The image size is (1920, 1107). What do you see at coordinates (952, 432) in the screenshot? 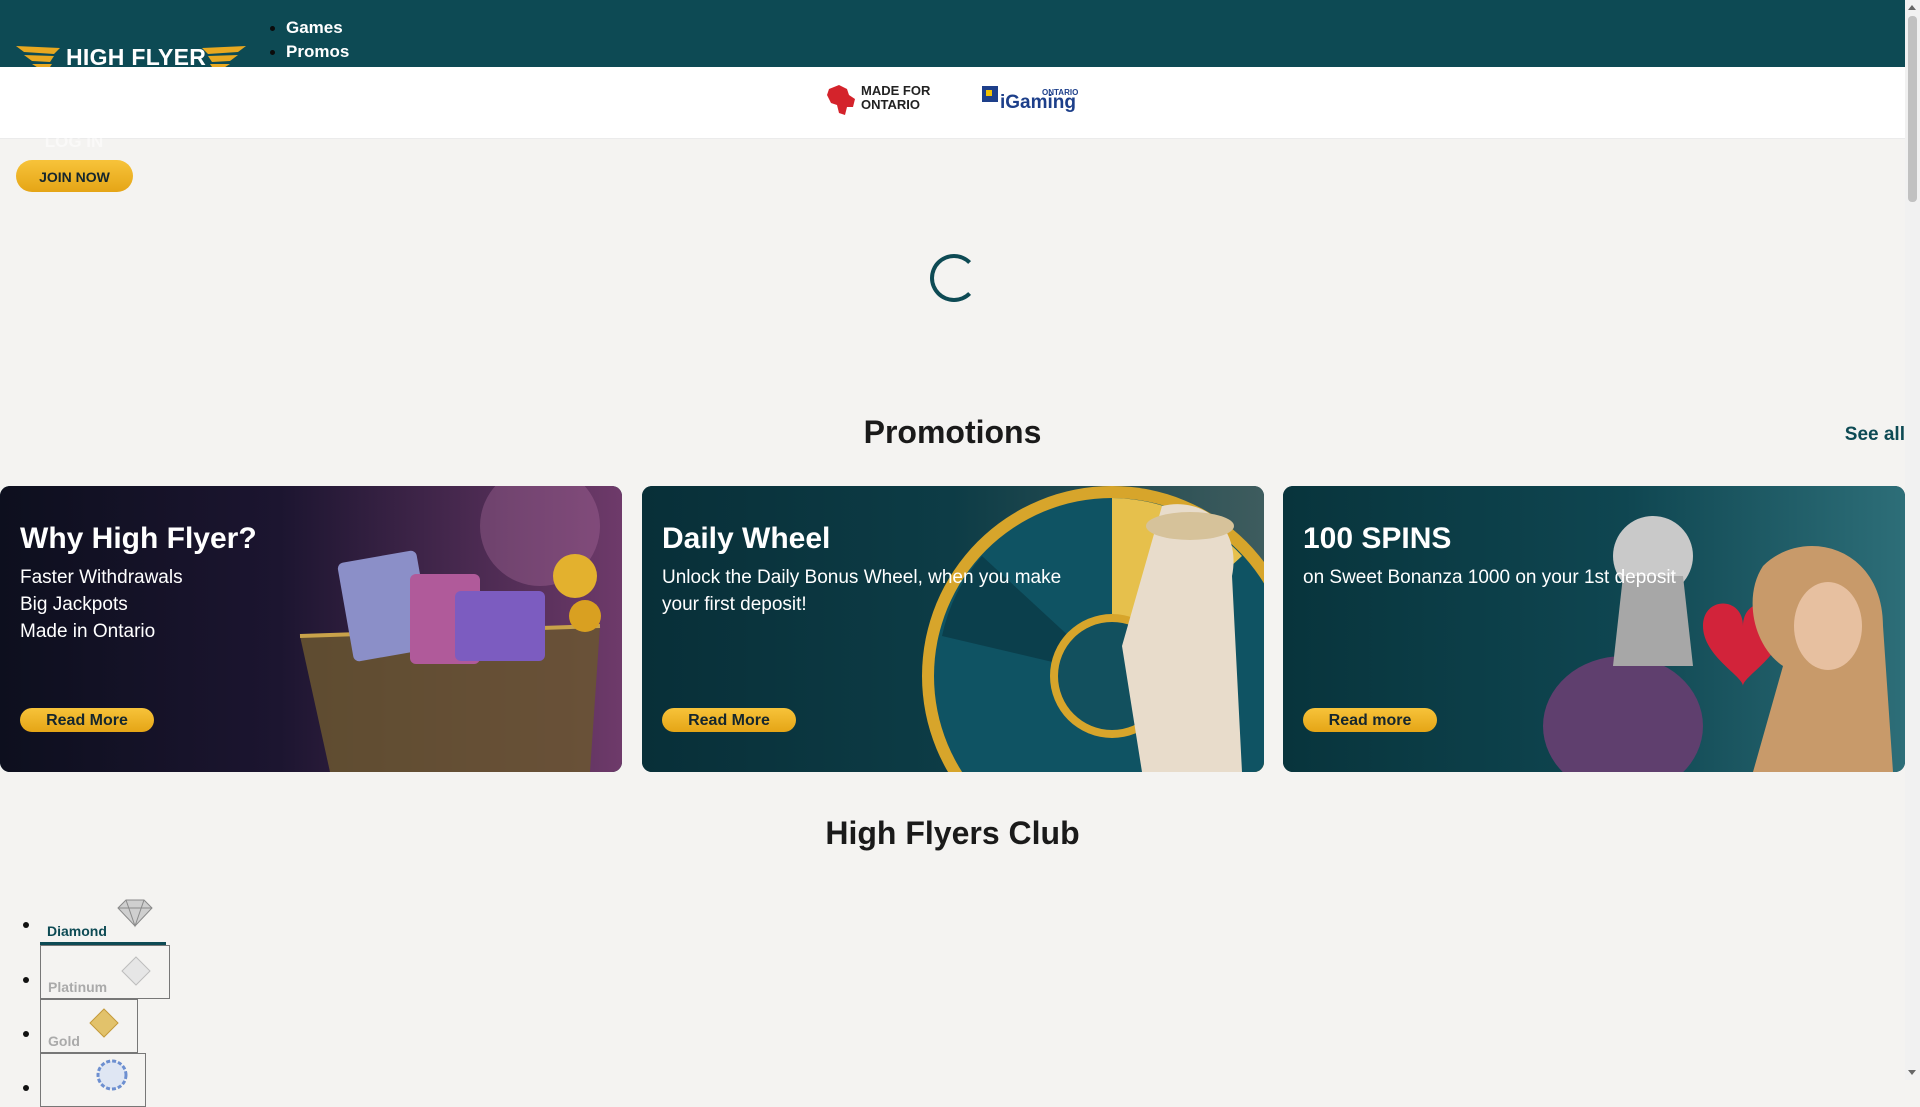
I see `promotions-heading: Promotions` at bounding box center [952, 432].